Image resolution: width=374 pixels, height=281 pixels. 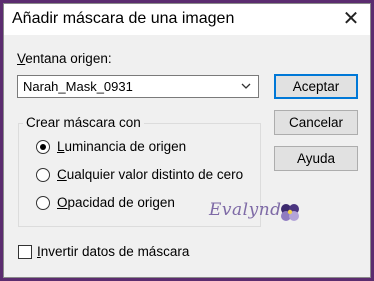 I want to click on mask-source-group-title: Crear máscara con, so click(x=83, y=122).